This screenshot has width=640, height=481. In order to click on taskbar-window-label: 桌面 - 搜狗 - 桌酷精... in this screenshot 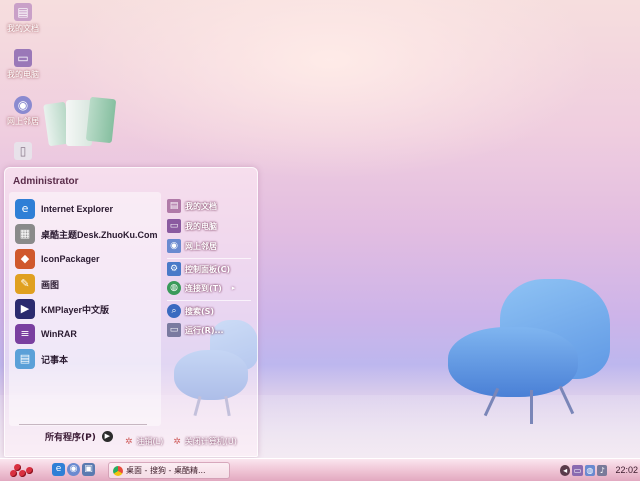, I will do `click(166, 470)`.